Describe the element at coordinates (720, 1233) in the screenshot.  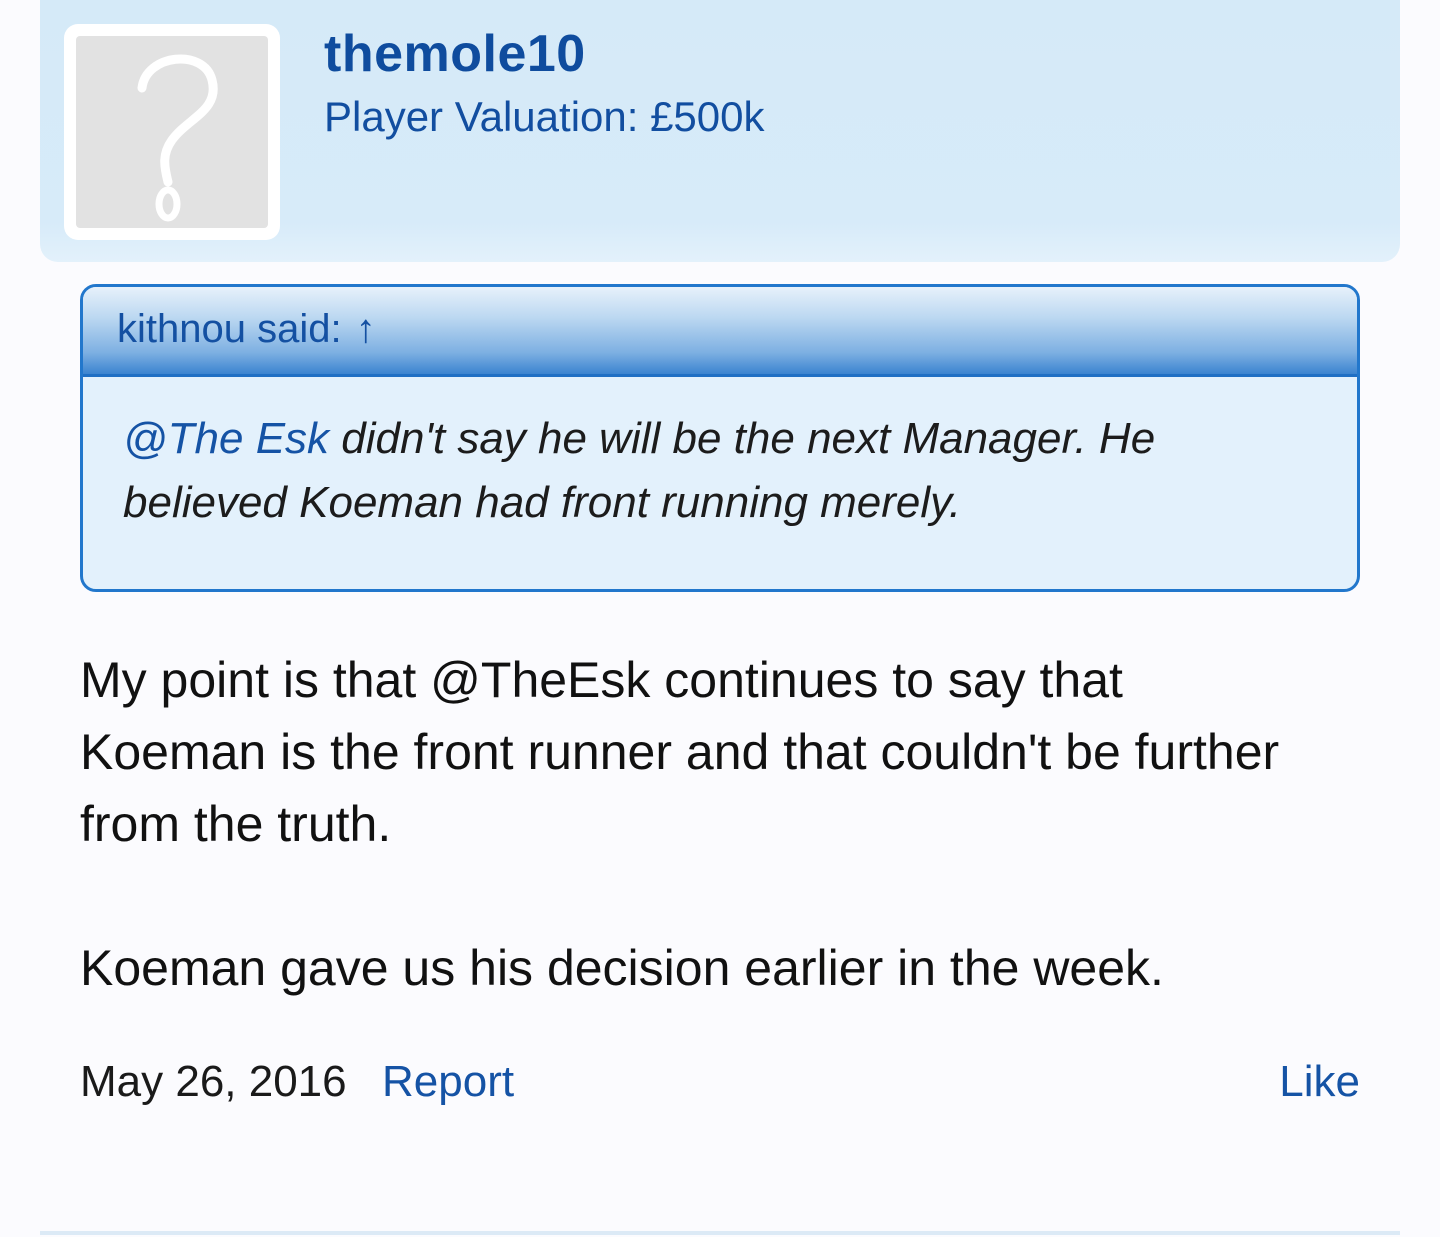
I see `post-divider` at that location.